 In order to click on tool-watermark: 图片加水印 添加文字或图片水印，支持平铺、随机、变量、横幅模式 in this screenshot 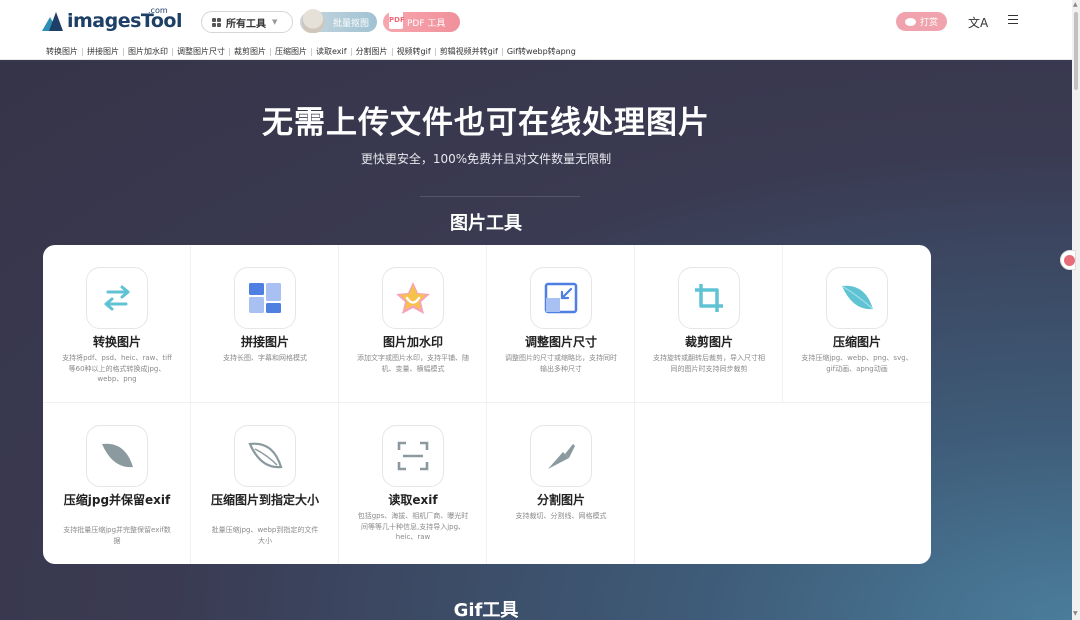, I will do `click(413, 324)`.